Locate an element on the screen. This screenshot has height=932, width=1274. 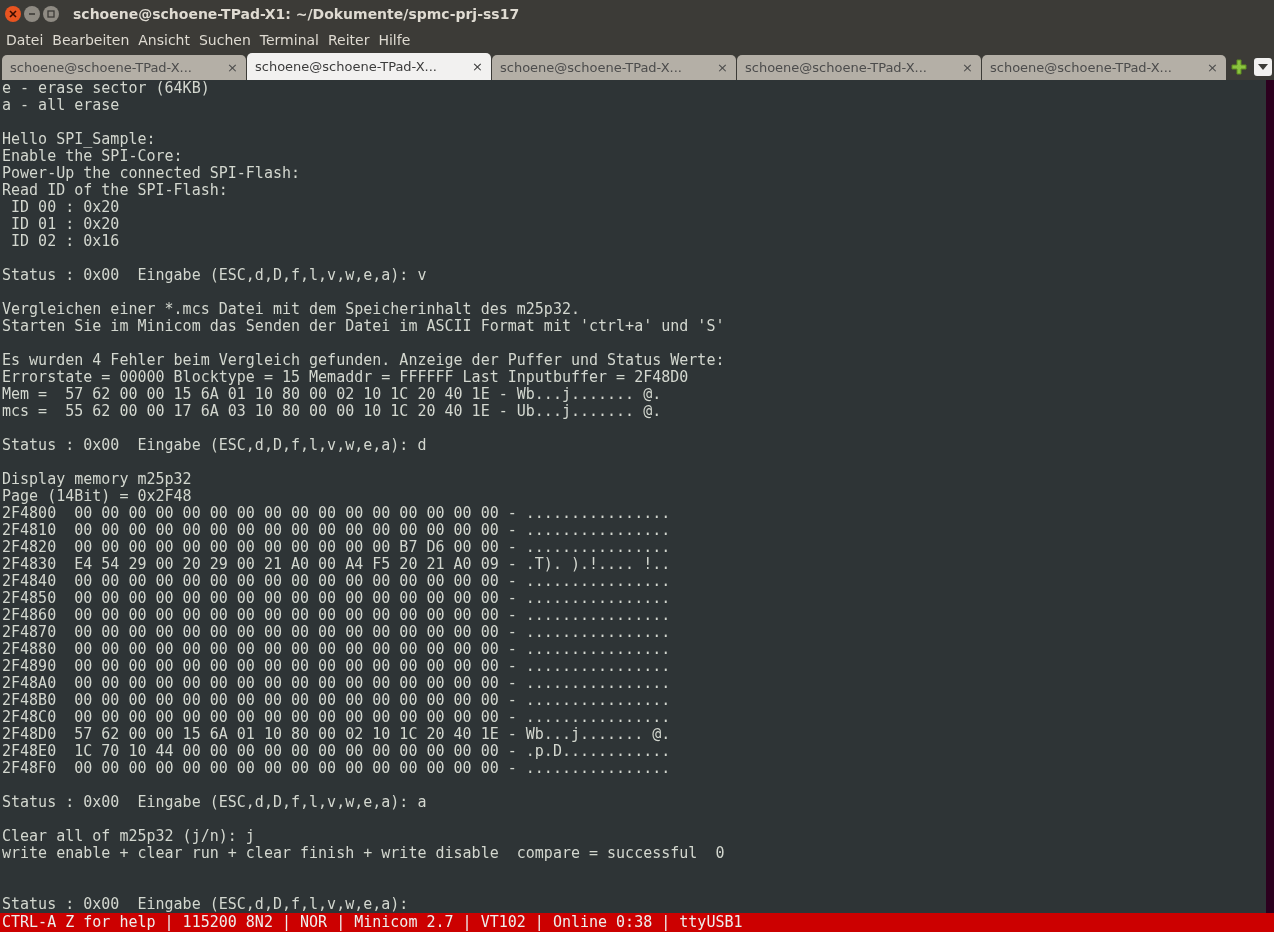
plus-icon is located at coordinates (1239, 67).